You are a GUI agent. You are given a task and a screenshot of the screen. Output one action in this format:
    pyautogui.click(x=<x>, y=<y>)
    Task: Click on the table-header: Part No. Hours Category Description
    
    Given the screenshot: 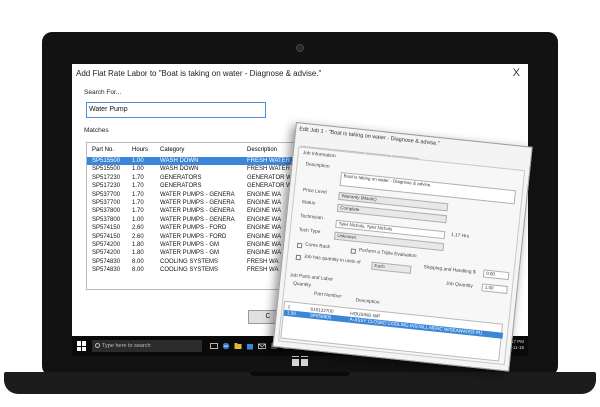 What is the action you would take?
    pyautogui.click(x=191, y=150)
    